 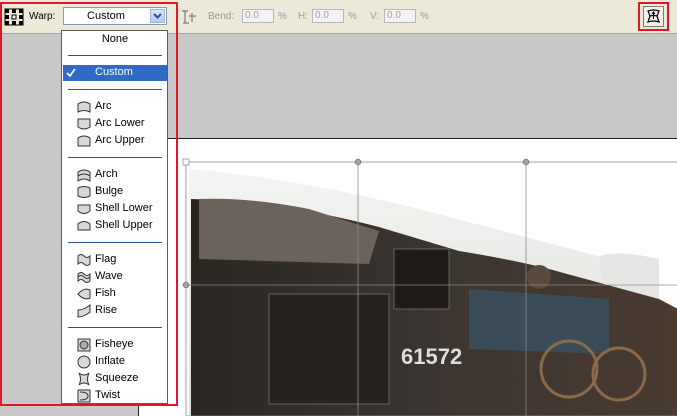 I want to click on orientation-icon, so click(x=189, y=16).